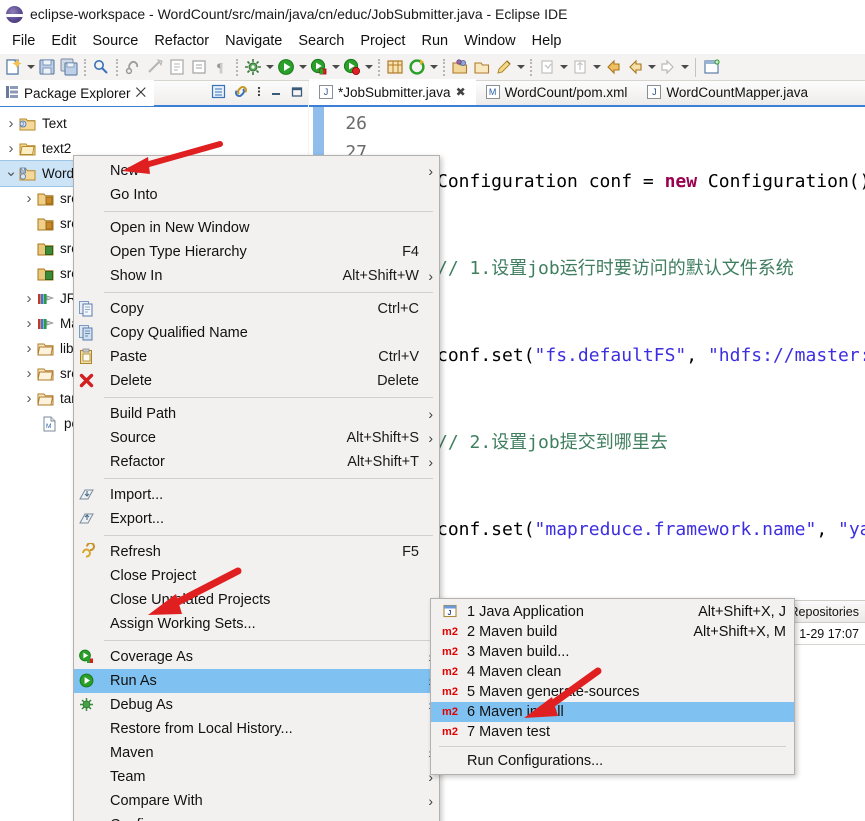 Image resolution: width=865 pixels, height=821 pixels. What do you see at coordinates (380, 276) in the screenshot?
I see `context-menu-accelerator: Alt+Shift+W` at bounding box center [380, 276].